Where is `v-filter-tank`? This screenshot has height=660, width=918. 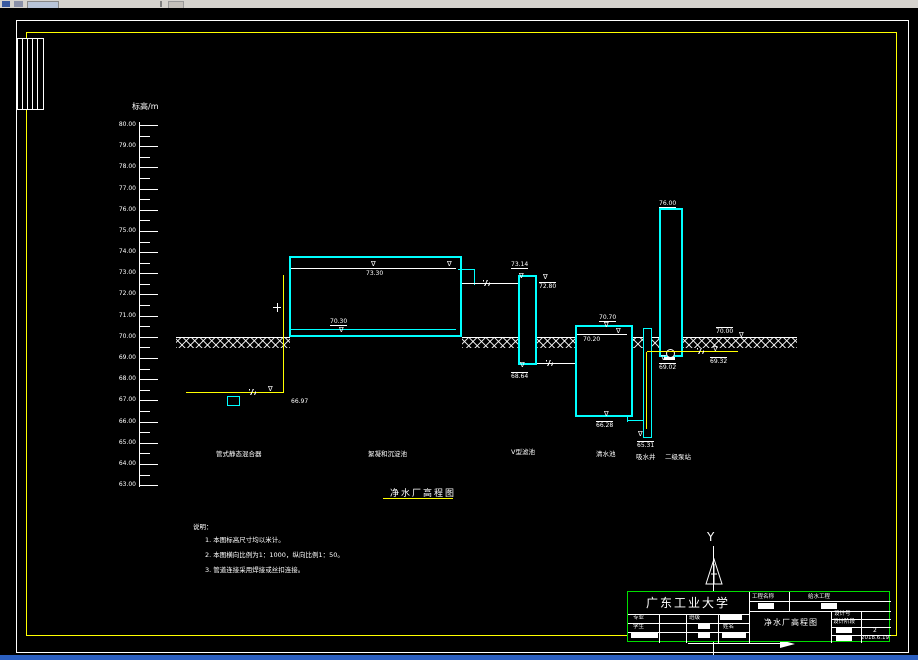
v-filter-tank is located at coordinates (527, 320).